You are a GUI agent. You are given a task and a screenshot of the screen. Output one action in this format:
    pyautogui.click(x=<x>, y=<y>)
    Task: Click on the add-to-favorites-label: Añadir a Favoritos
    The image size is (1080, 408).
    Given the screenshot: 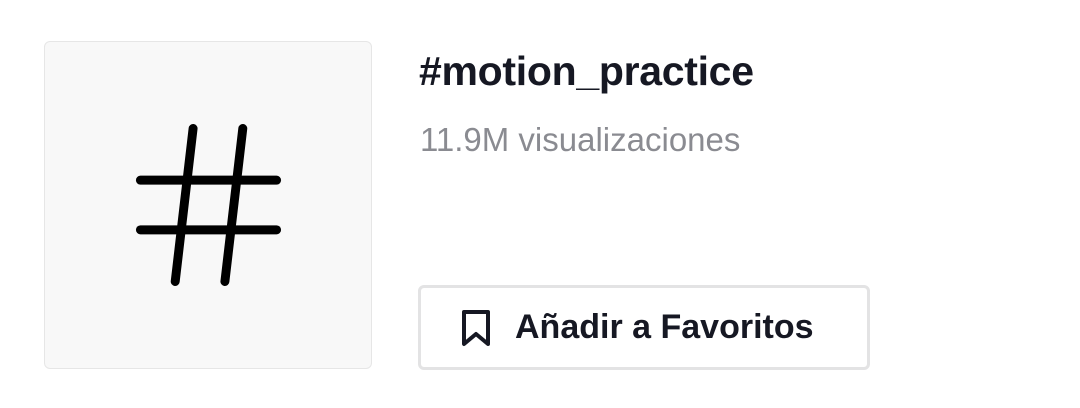 What is the action you would take?
    pyautogui.click(x=664, y=327)
    